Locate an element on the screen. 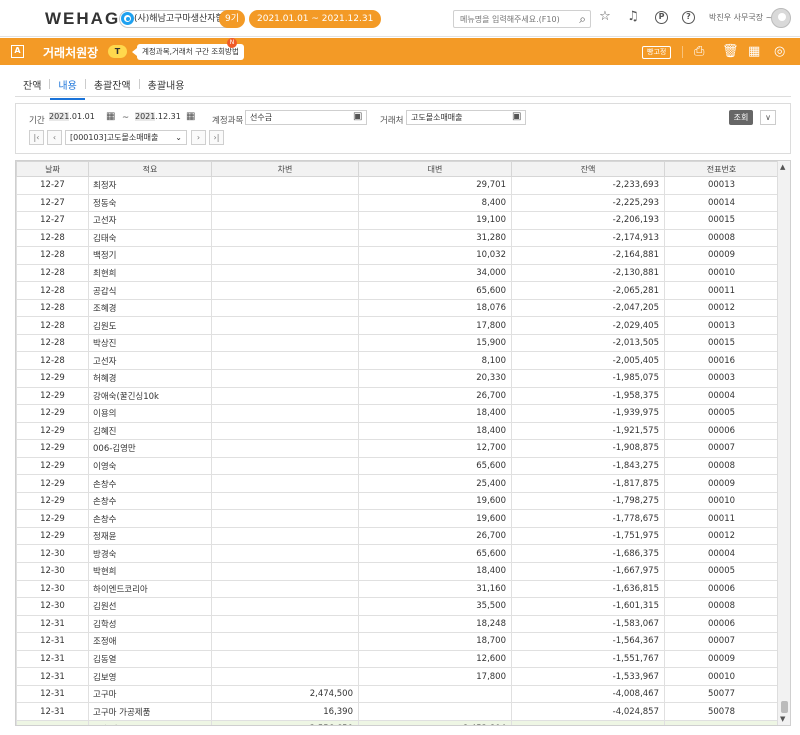 Image resolution: width=800 pixels, height=735 pixels. table-cell: 김동열 is located at coordinates (150, 659).